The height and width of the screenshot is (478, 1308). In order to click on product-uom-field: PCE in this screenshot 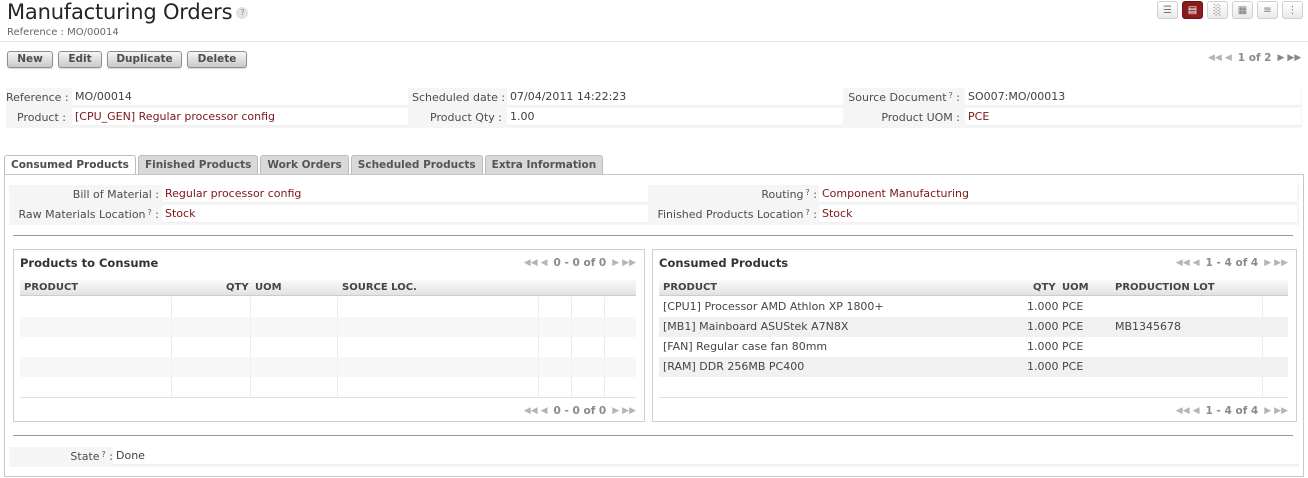, I will do `click(1133, 117)`.